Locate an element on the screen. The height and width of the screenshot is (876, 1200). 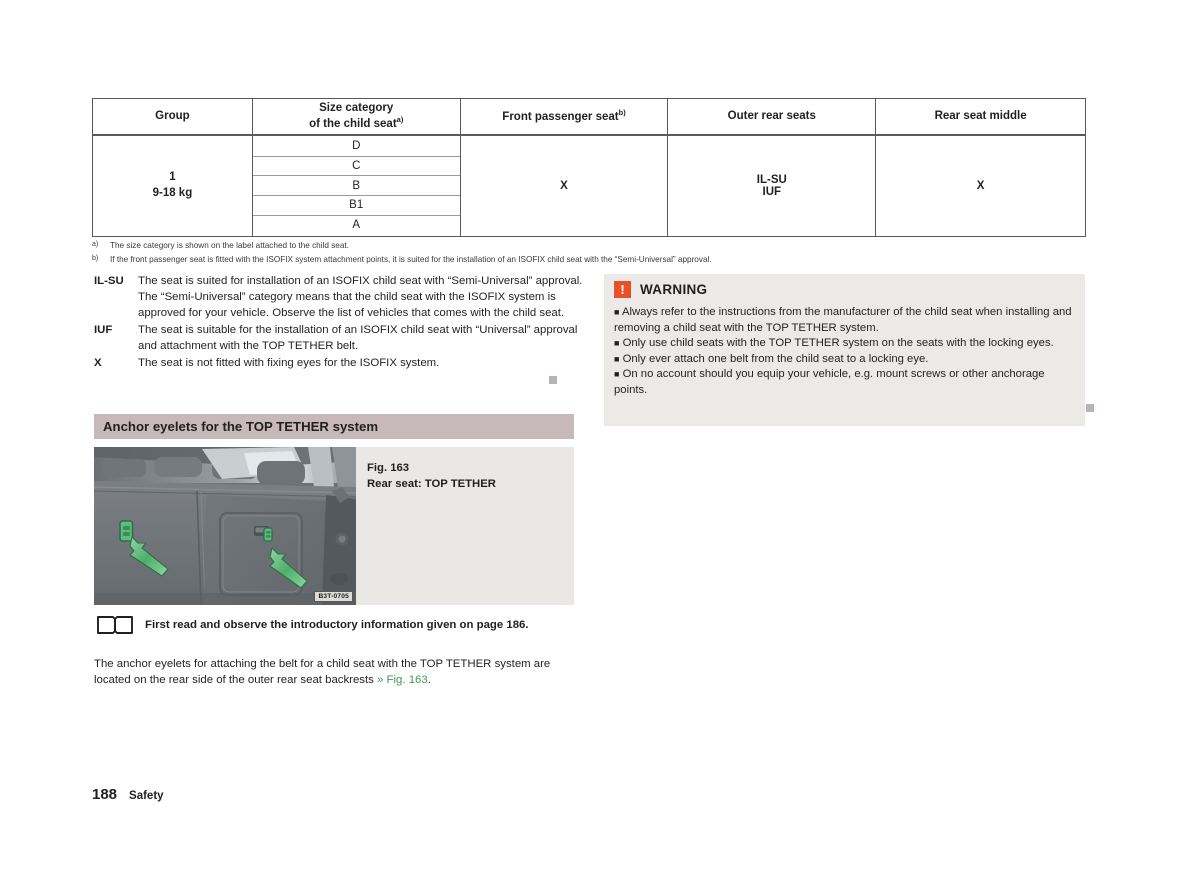
table-body: 1 9-18 kg D C B B1 A X IL-SU IUF X is located at coordinates (589, 185).